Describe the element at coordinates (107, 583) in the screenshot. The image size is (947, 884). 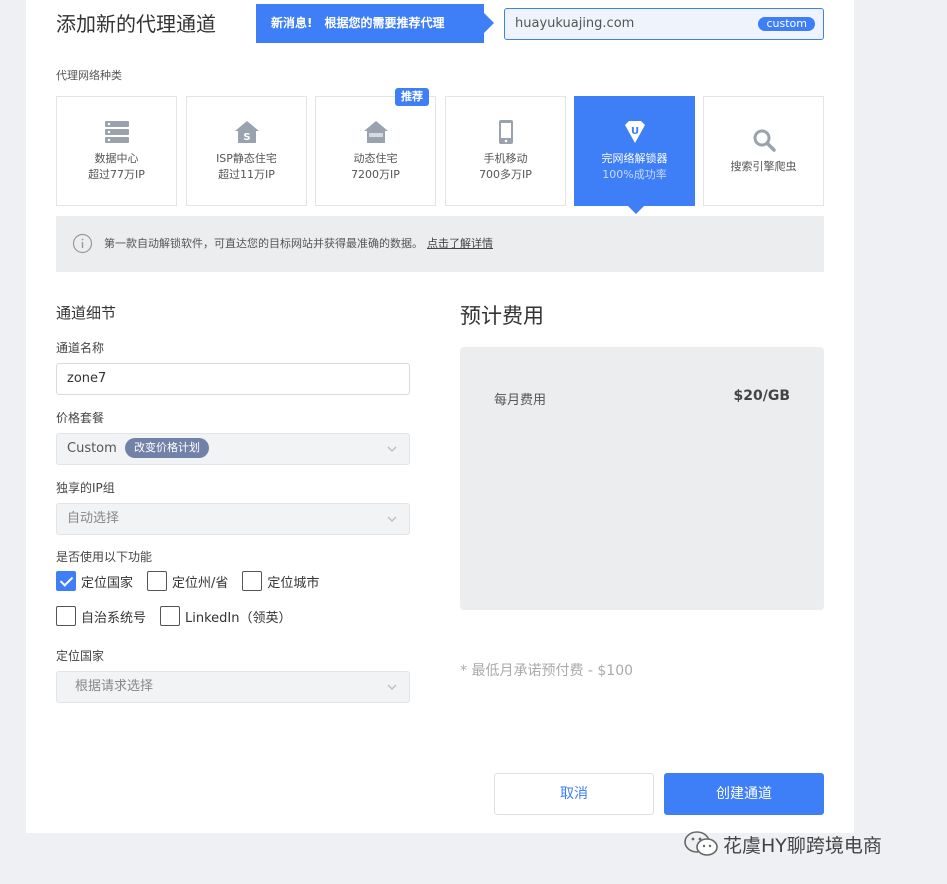
I see `feature-label: 定位国家` at that location.